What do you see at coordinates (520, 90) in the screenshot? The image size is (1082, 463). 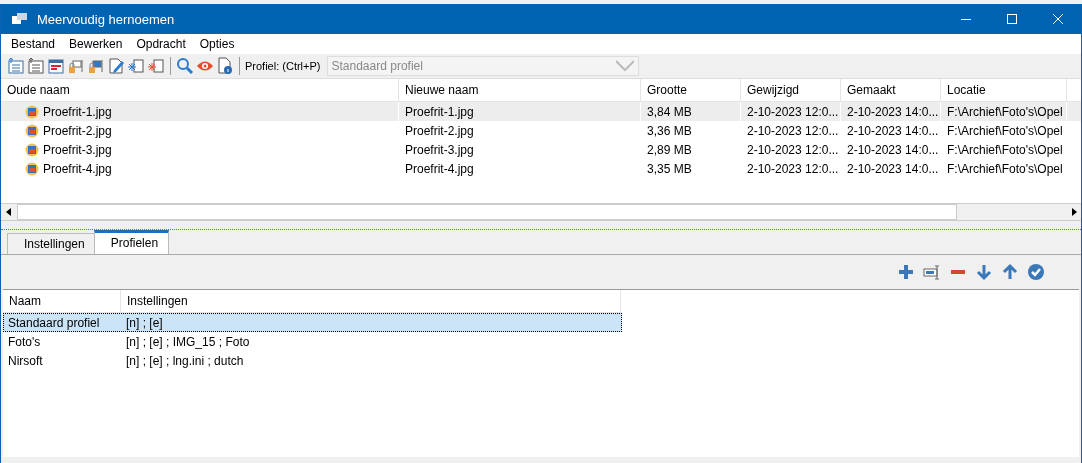 I see `column-header: Nieuwe naam` at bounding box center [520, 90].